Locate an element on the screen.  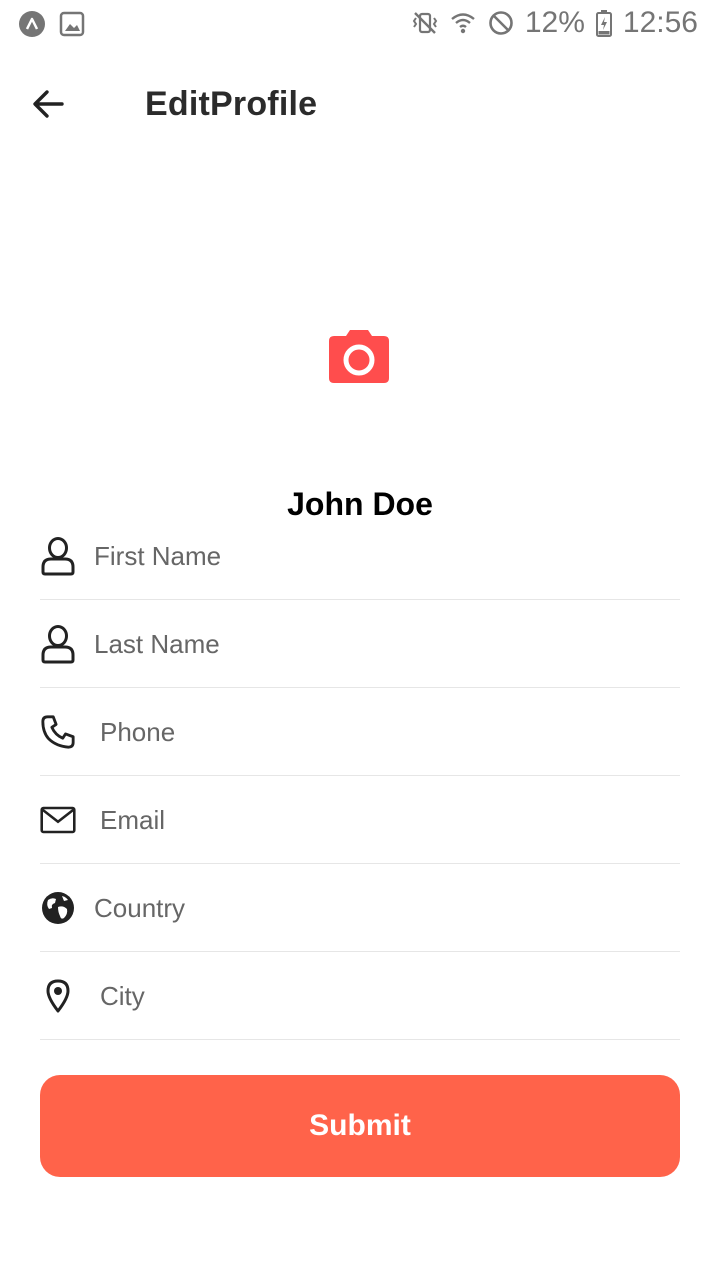
first-name-input is located at coordinates (384, 556).